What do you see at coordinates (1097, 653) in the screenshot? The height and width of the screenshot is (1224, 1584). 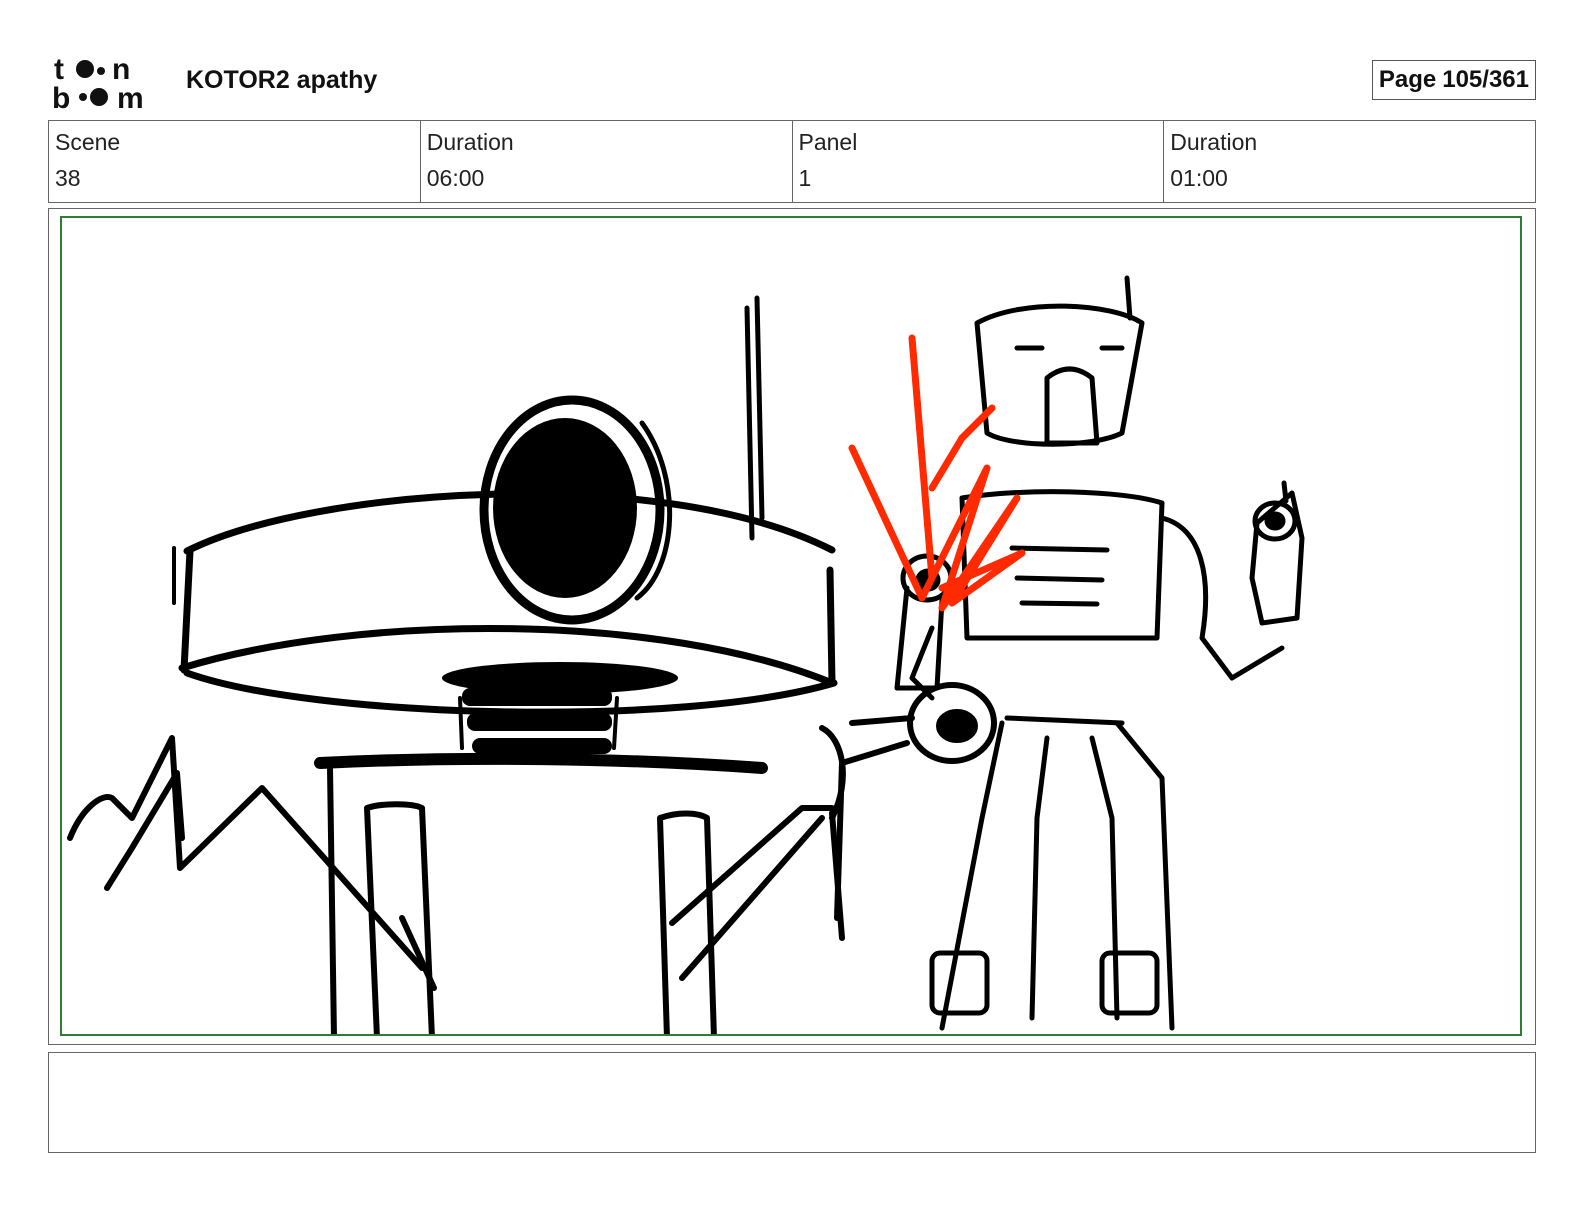 I see `hk-droid` at bounding box center [1097, 653].